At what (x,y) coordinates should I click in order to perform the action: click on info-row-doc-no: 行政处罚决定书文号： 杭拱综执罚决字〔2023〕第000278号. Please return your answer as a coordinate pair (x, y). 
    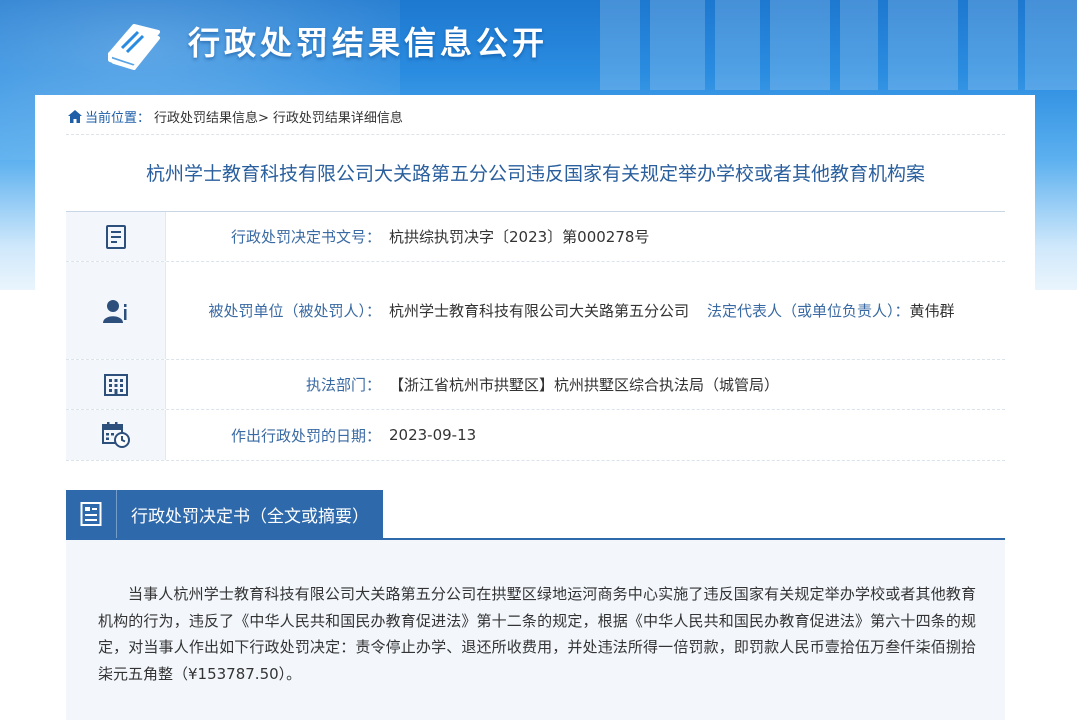
    Looking at the image, I should click on (535, 237).